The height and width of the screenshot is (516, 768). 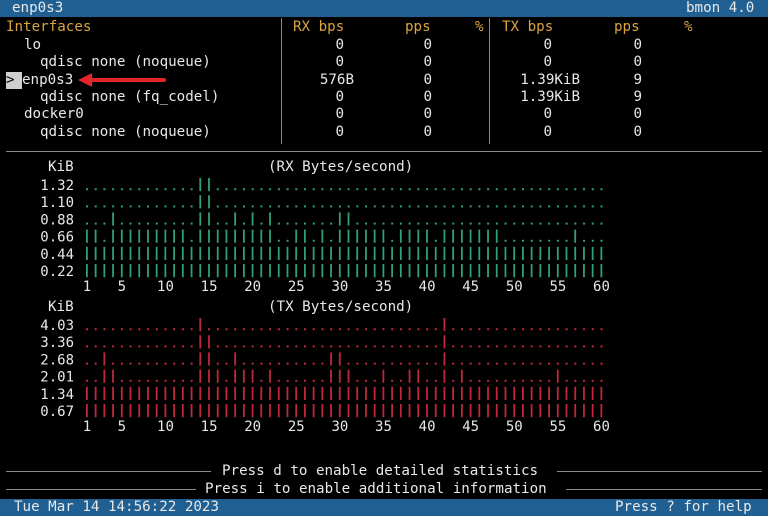 I want to click on hint-additional-info: Press i to enable additional information, so click(x=376, y=489).